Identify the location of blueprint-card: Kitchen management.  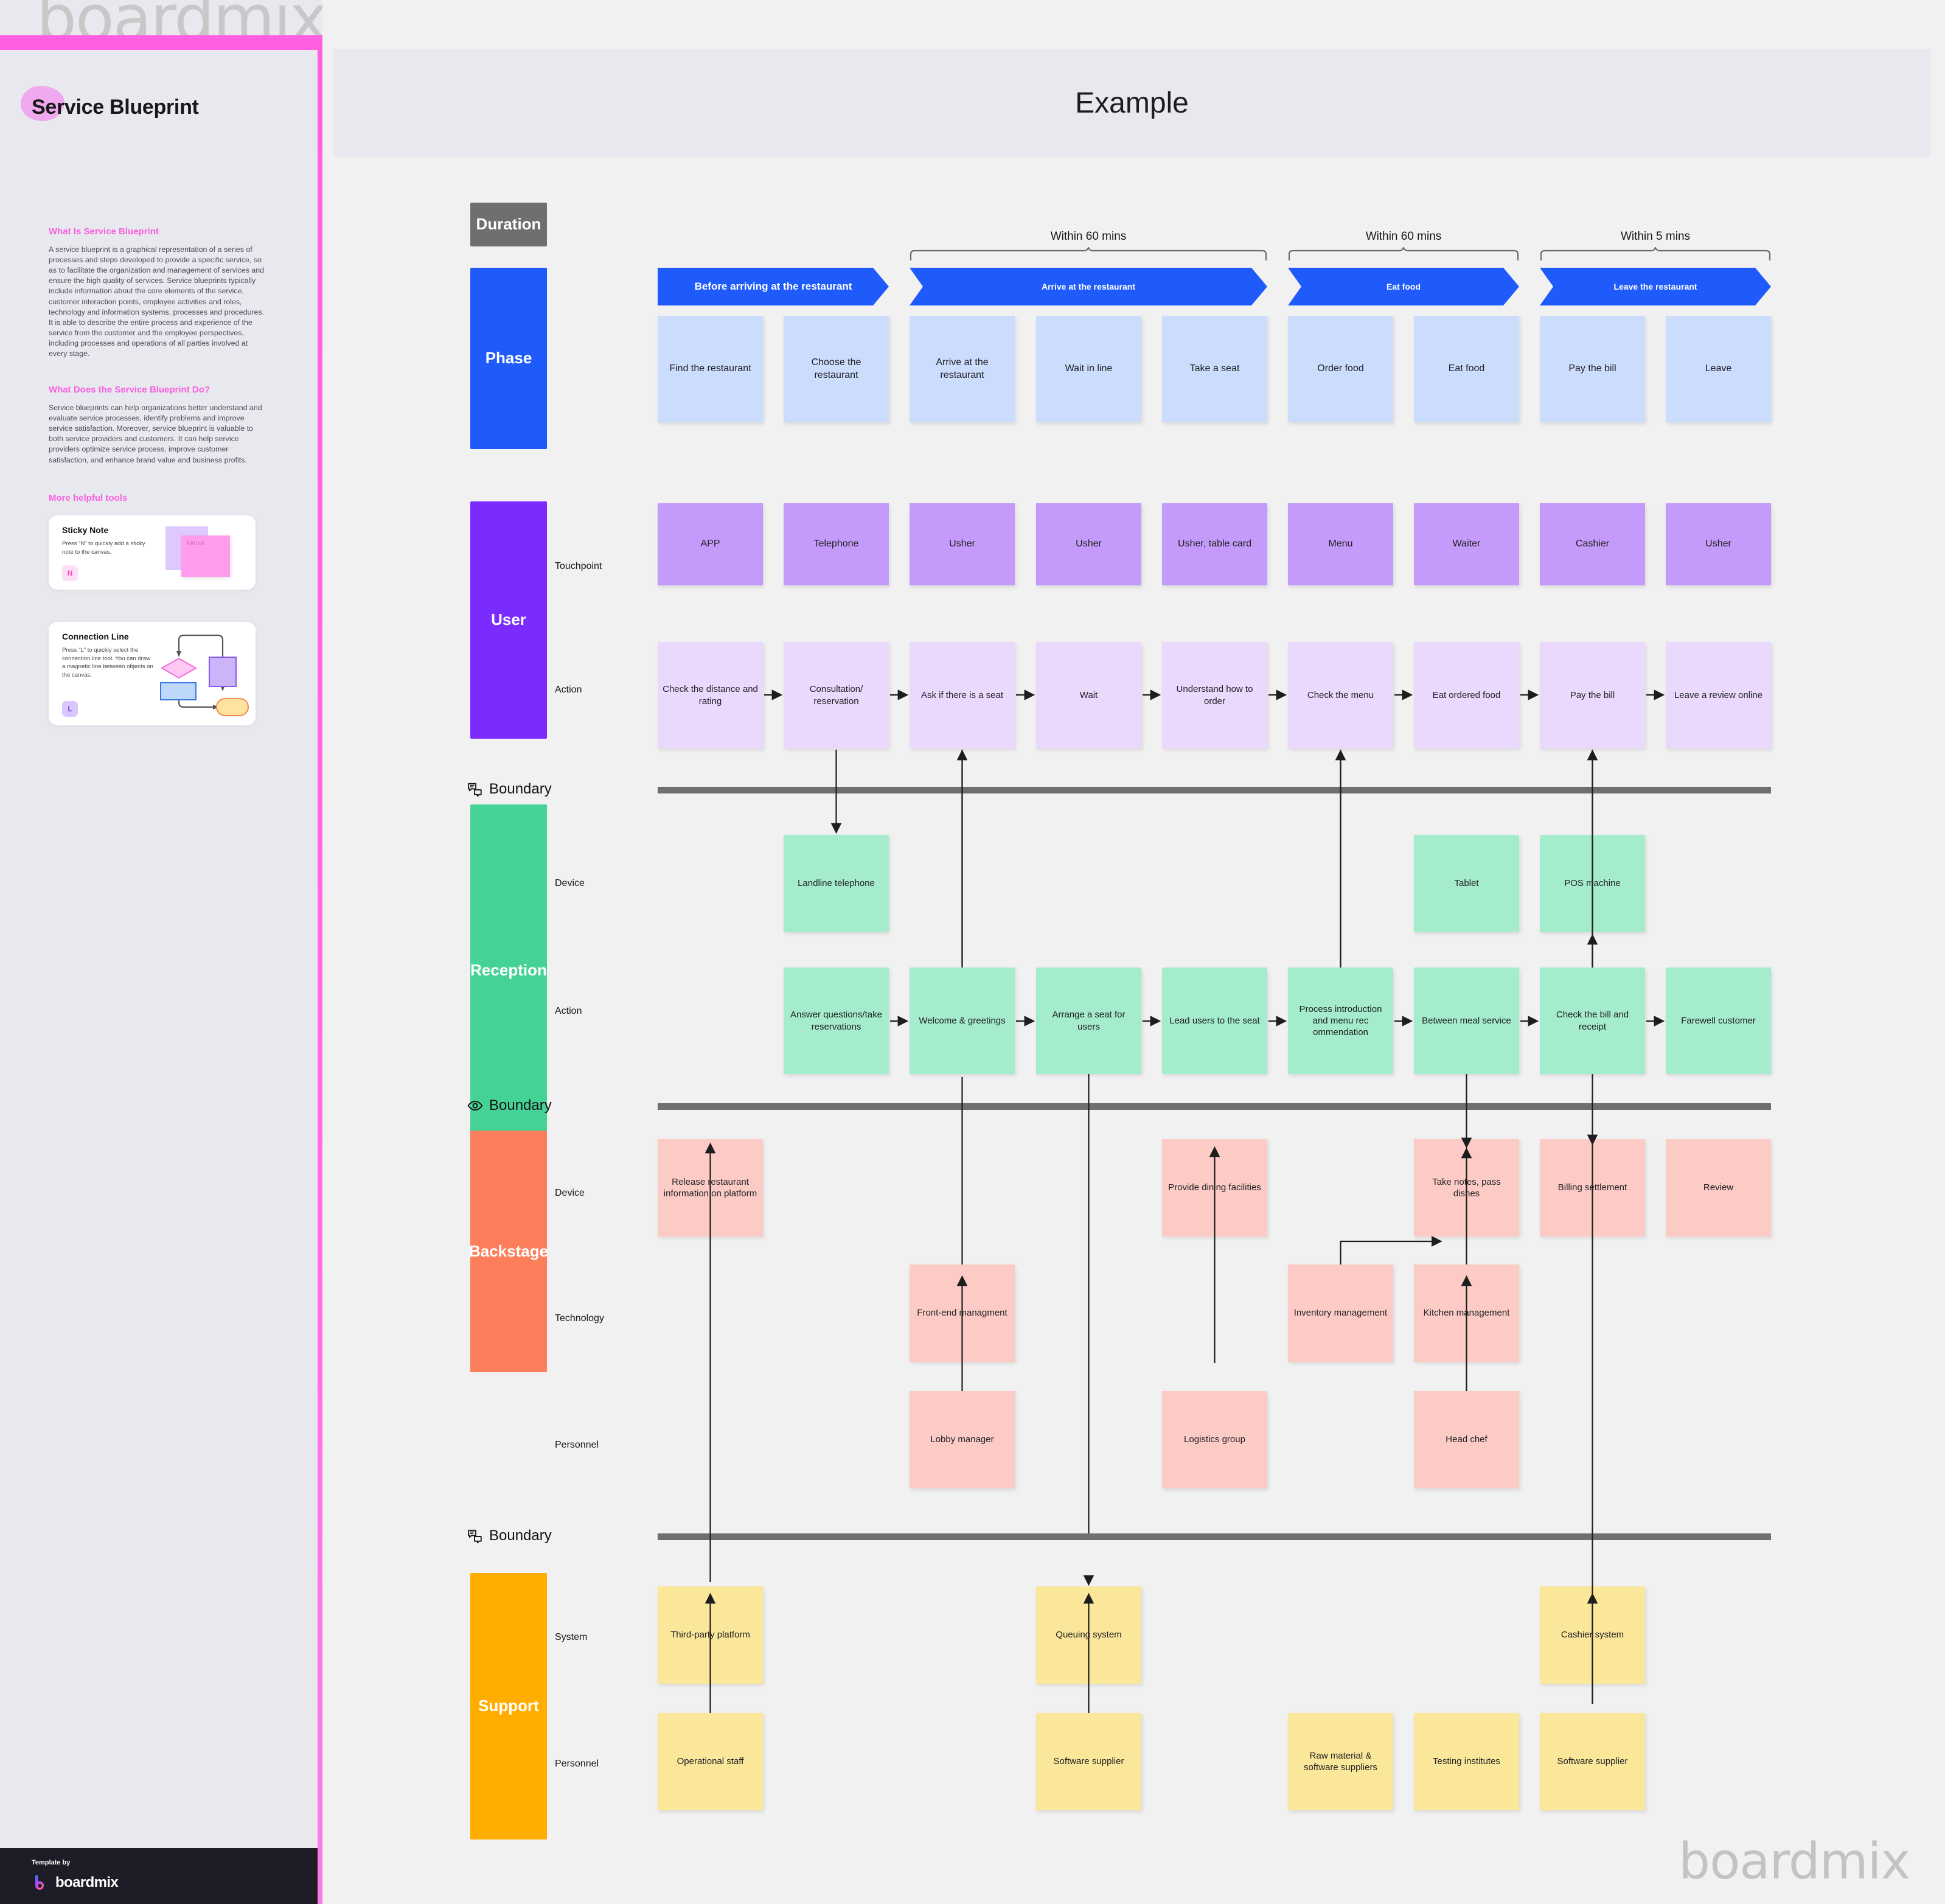
(1466, 1313).